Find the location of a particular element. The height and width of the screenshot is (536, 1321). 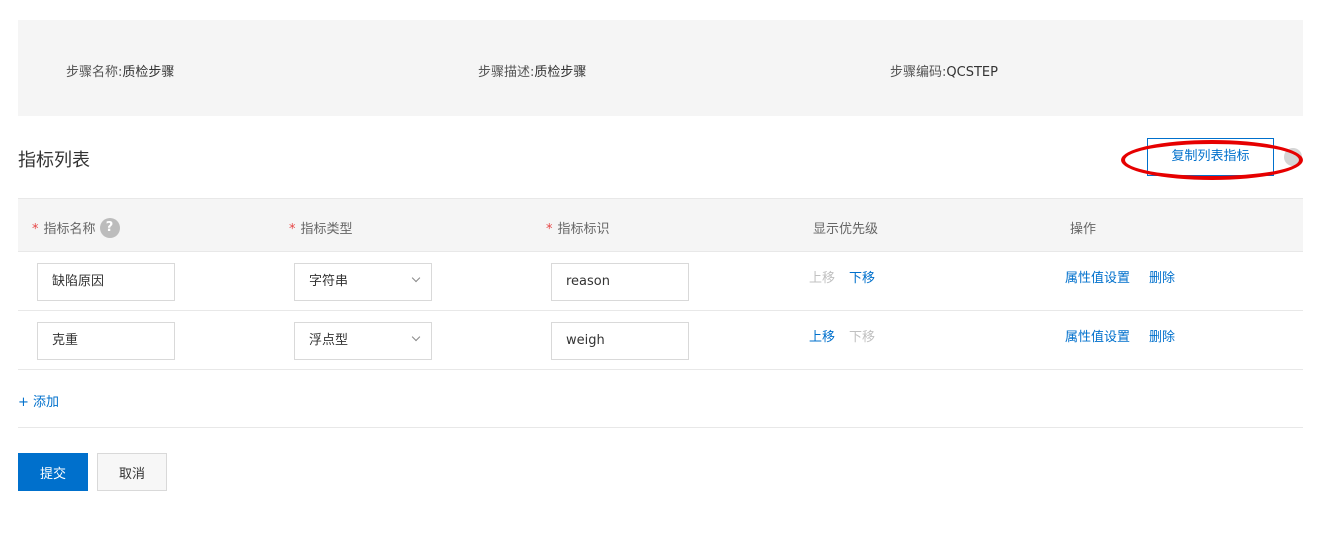

step-desc-field: 步骤描述:质检步骤 is located at coordinates (532, 70).